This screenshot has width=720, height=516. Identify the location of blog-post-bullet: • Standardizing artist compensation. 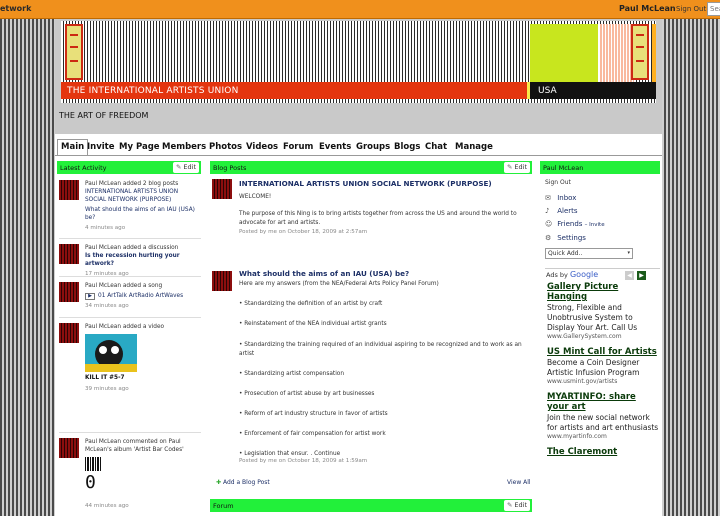
(292, 374).